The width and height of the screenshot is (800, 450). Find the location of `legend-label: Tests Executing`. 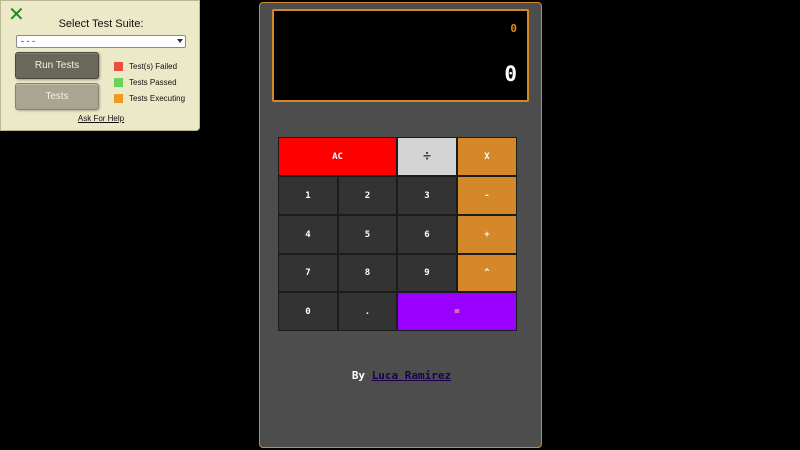

legend-label: Tests Executing is located at coordinates (157, 98).